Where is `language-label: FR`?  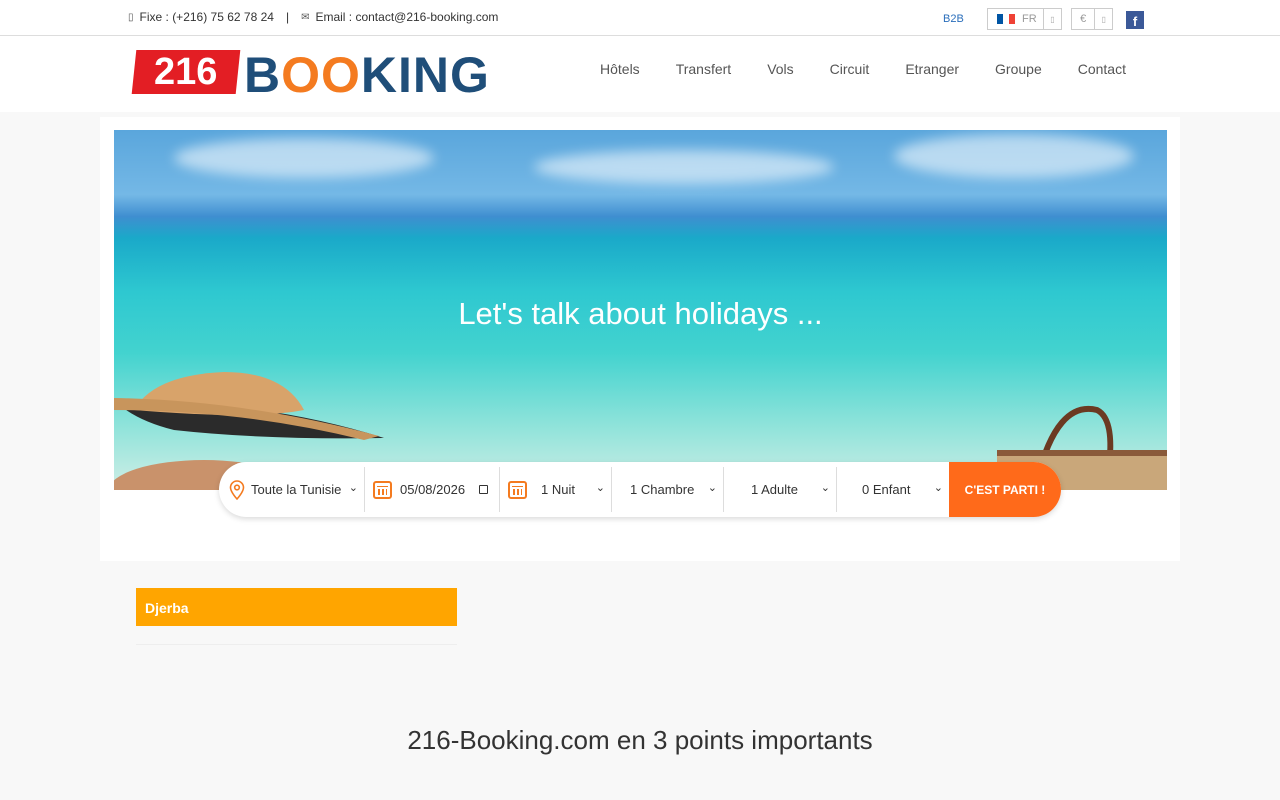 language-label: FR is located at coordinates (1029, 19).